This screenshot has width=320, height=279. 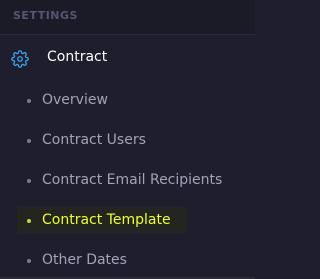 What do you see at coordinates (127, 17) in the screenshot?
I see `section-header: SETTINGS` at bounding box center [127, 17].